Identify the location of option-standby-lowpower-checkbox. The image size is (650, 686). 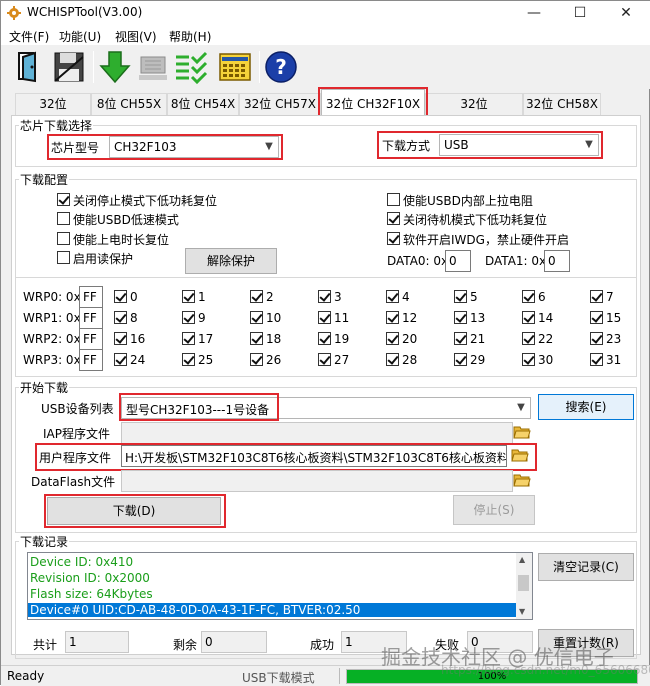
(393, 218).